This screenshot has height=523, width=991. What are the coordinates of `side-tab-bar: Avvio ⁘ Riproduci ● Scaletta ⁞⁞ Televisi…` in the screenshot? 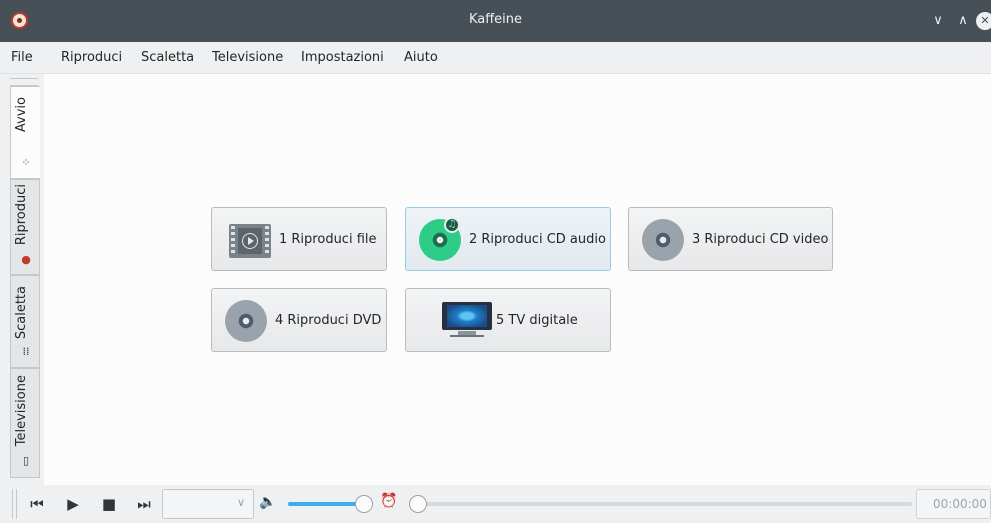 It's located at (22, 279).